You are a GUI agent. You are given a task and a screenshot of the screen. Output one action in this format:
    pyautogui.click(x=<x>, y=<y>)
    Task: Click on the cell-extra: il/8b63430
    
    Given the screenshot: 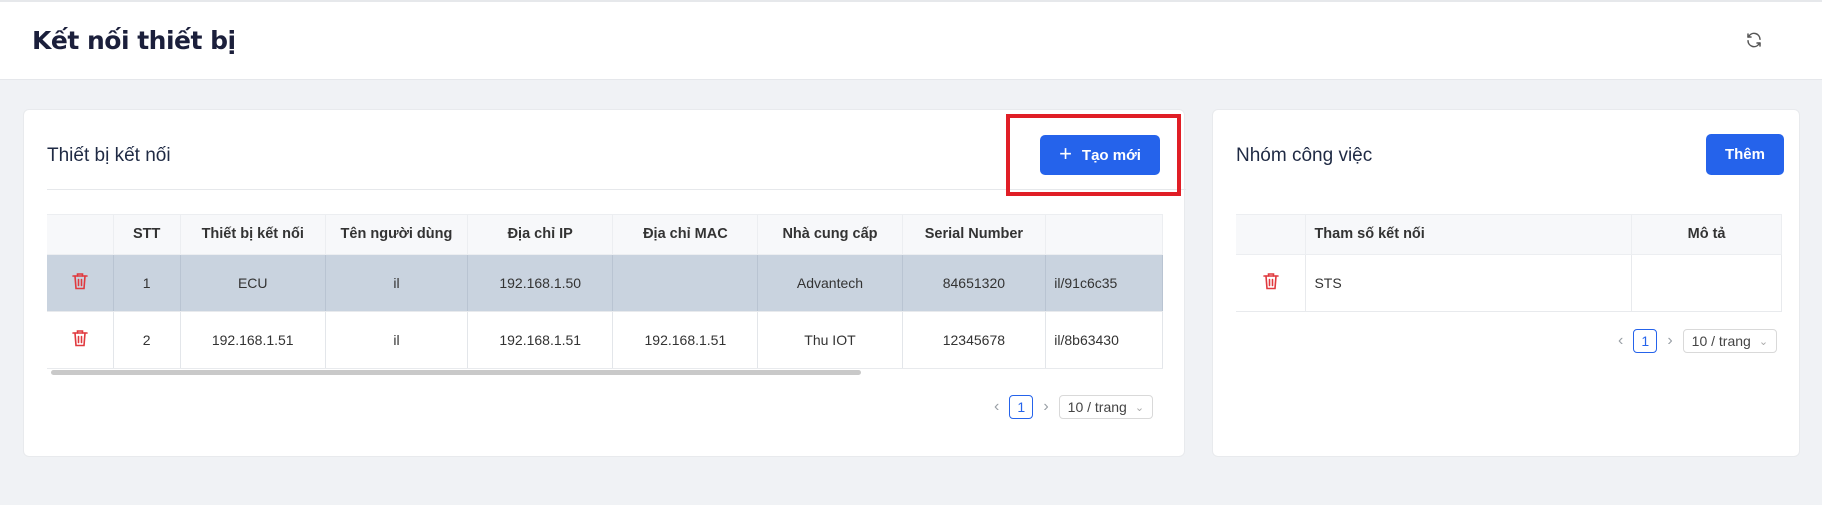 What is the action you would take?
    pyautogui.click(x=1104, y=340)
    